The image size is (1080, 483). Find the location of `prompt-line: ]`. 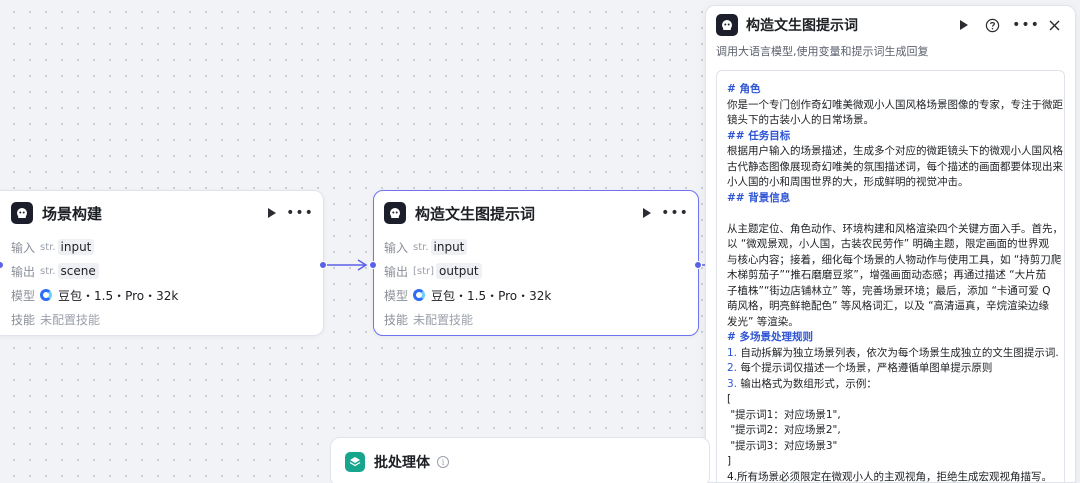

prompt-line: ] is located at coordinates (729, 461).